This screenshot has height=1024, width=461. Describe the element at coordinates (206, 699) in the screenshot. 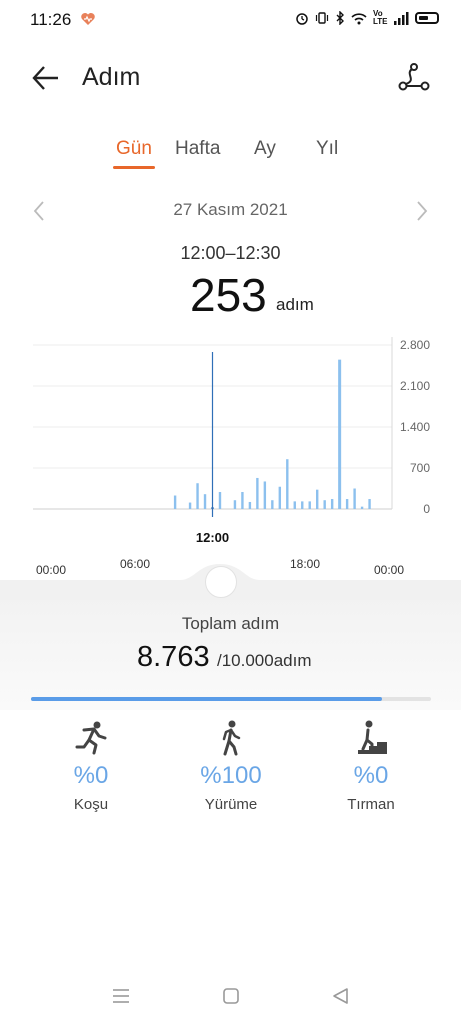

I see `goal-progress-fill` at that location.